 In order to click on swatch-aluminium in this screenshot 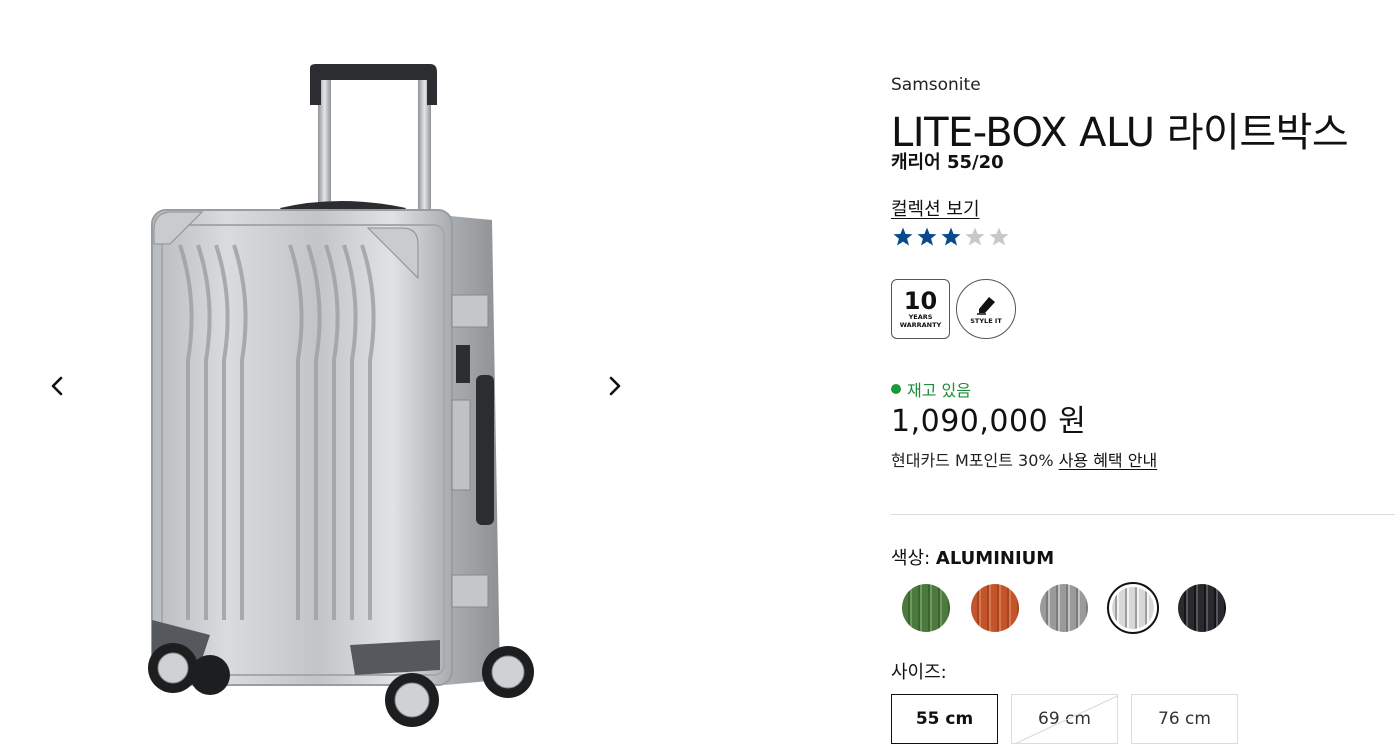, I will do `click(1132, 607)`.